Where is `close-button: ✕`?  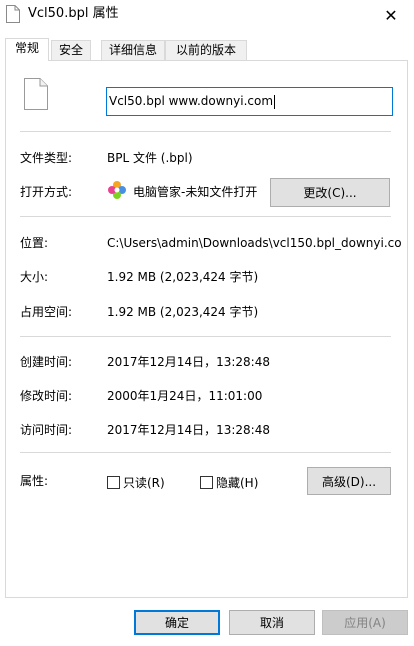 close-button: ✕ is located at coordinates (391, 15).